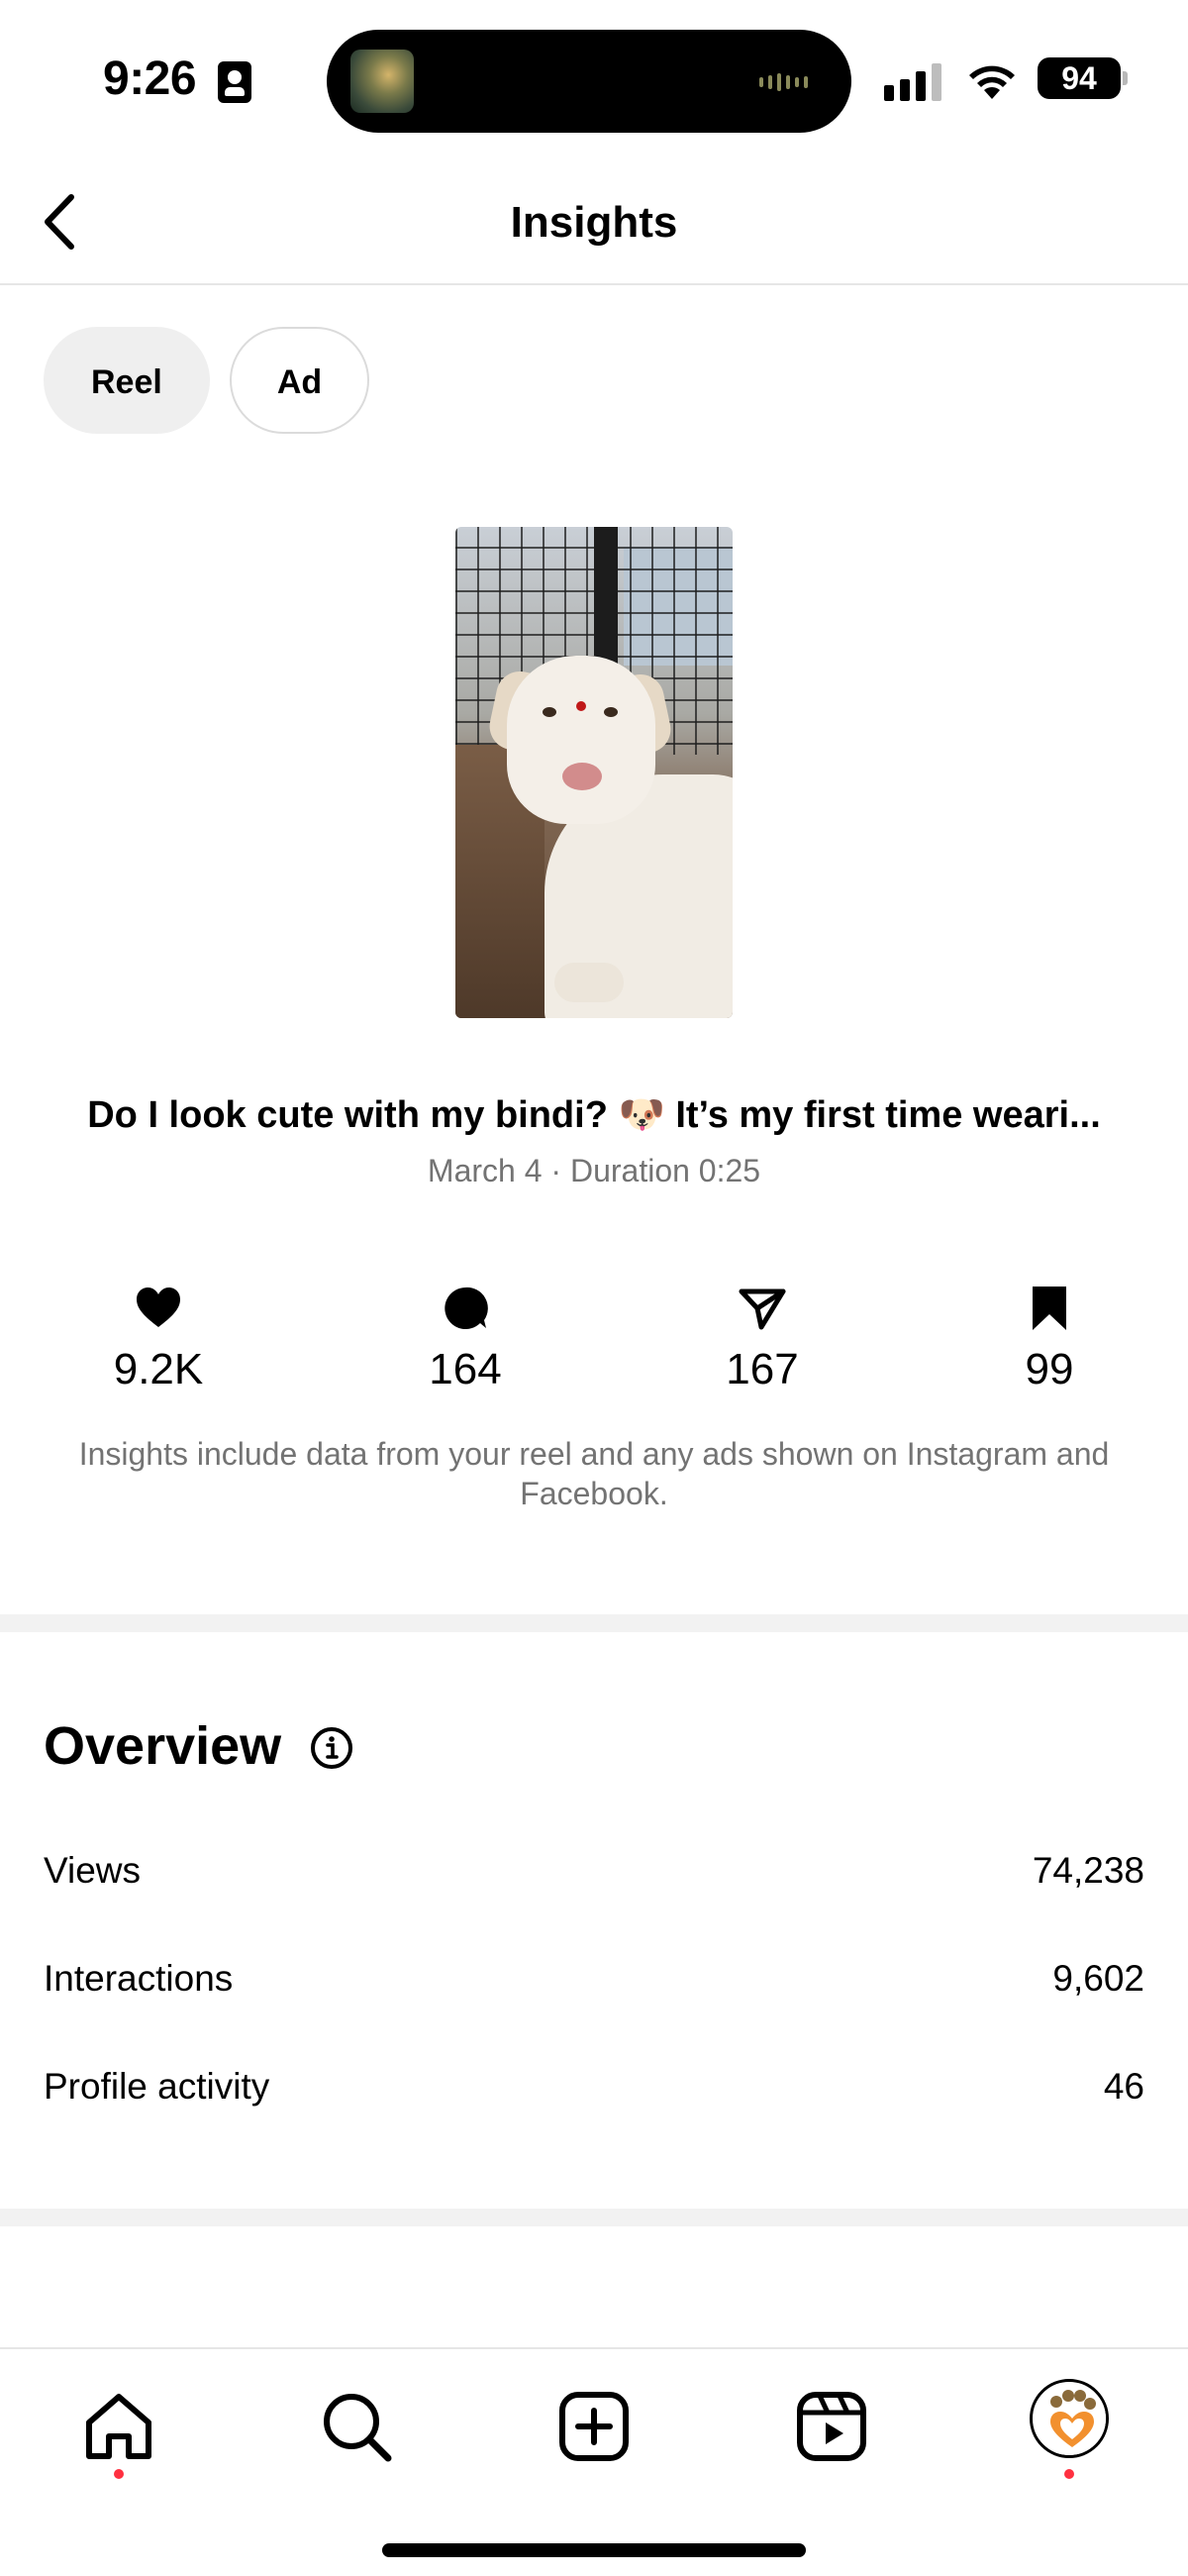 The width and height of the screenshot is (1188, 2576). Describe the element at coordinates (1049, 1308) in the screenshot. I see `bookmark-icon` at that location.